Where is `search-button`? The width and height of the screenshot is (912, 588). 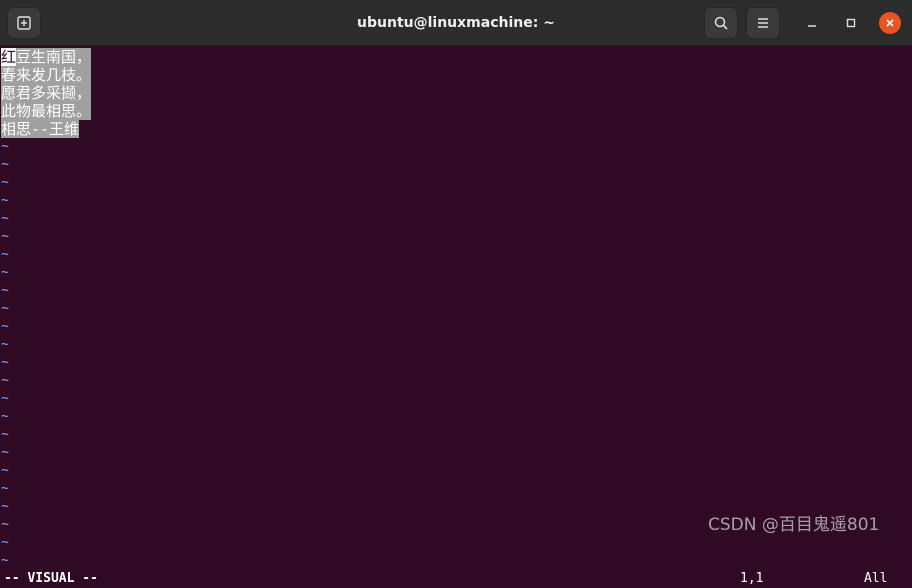
search-button is located at coordinates (721, 23).